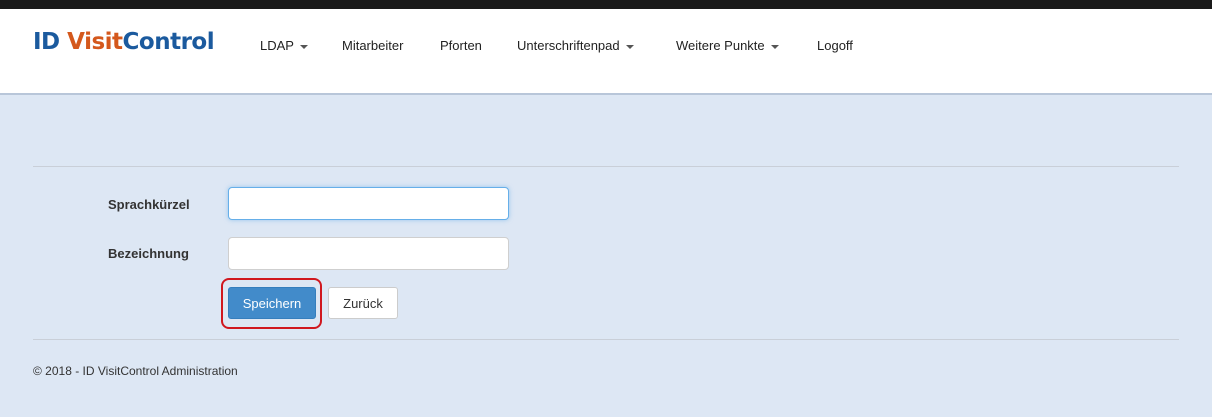 Image resolution: width=1212 pixels, height=417 pixels. I want to click on brand-logo: ID VisitControl, so click(124, 42).